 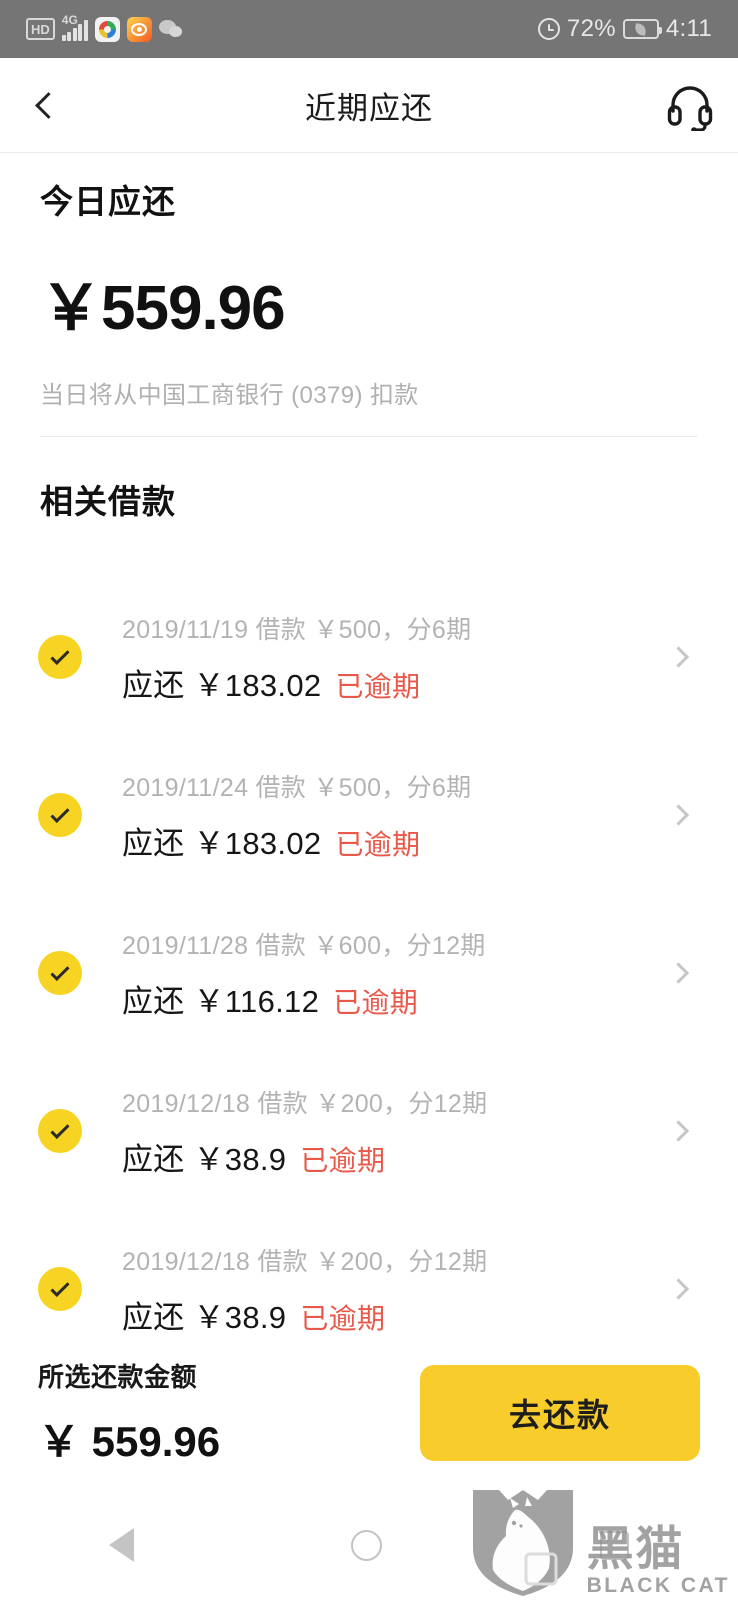 What do you see at coordinates (121, 1545) in the screenshot?
I see `triangle-back-icon` at bounding box center [121, 1545].